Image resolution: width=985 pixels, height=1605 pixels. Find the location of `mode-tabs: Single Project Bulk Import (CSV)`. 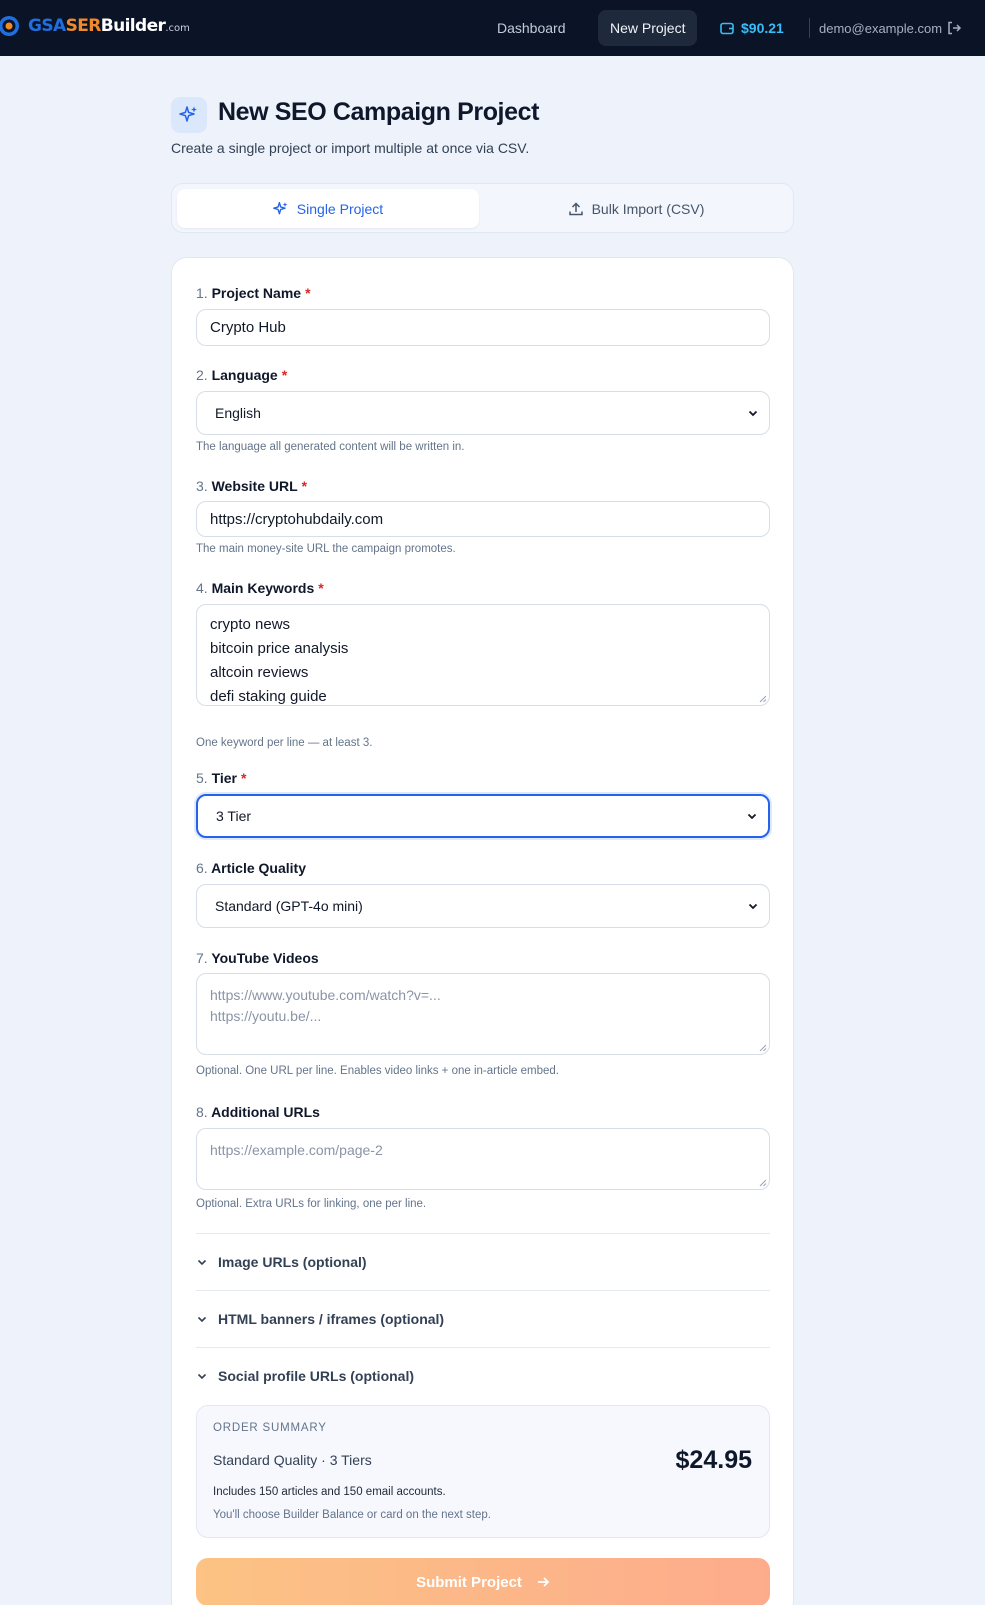

mode-tabs: Single Project Bulk Import (CSV) is located at coordinates (482, 208).